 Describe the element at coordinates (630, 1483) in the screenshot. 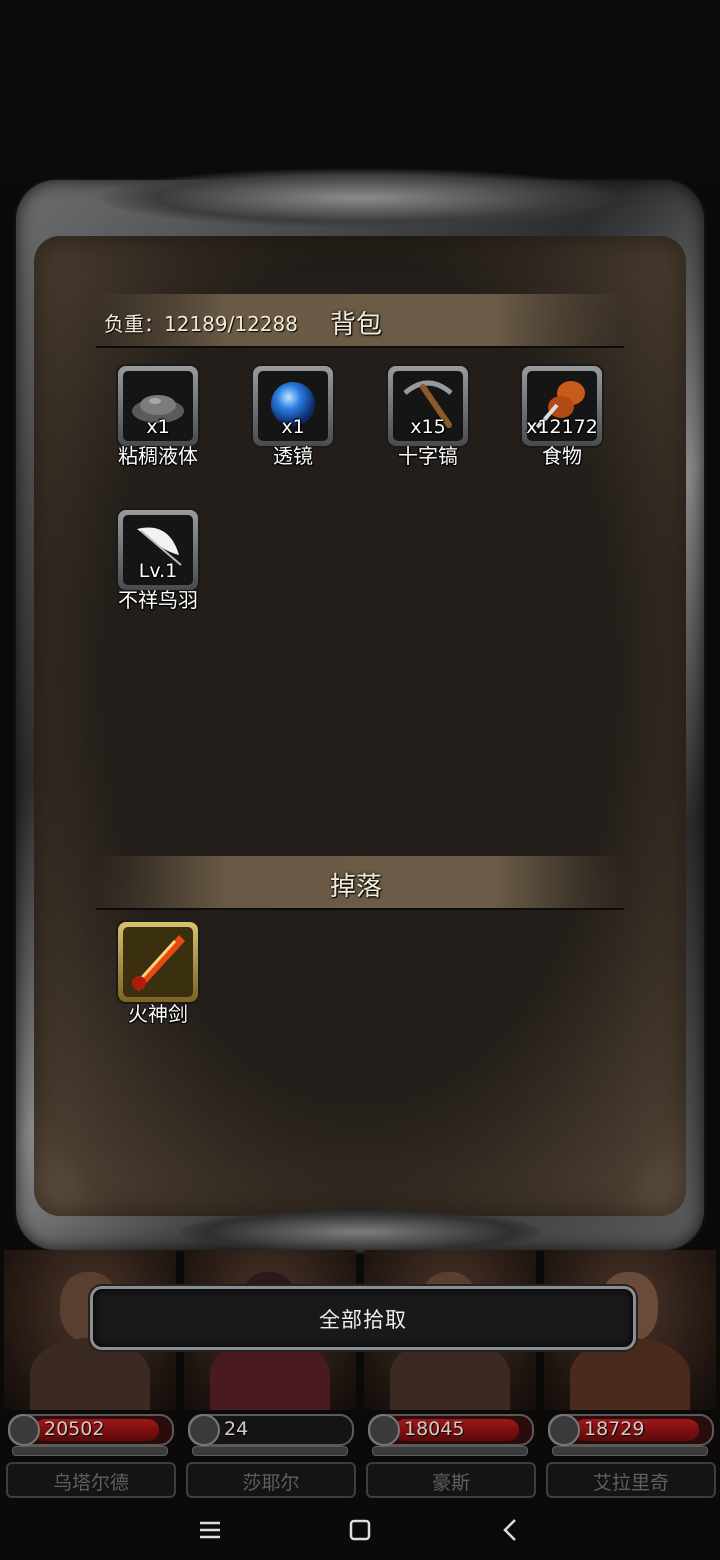

I see `member-name: 艾拉里奇` at that location.